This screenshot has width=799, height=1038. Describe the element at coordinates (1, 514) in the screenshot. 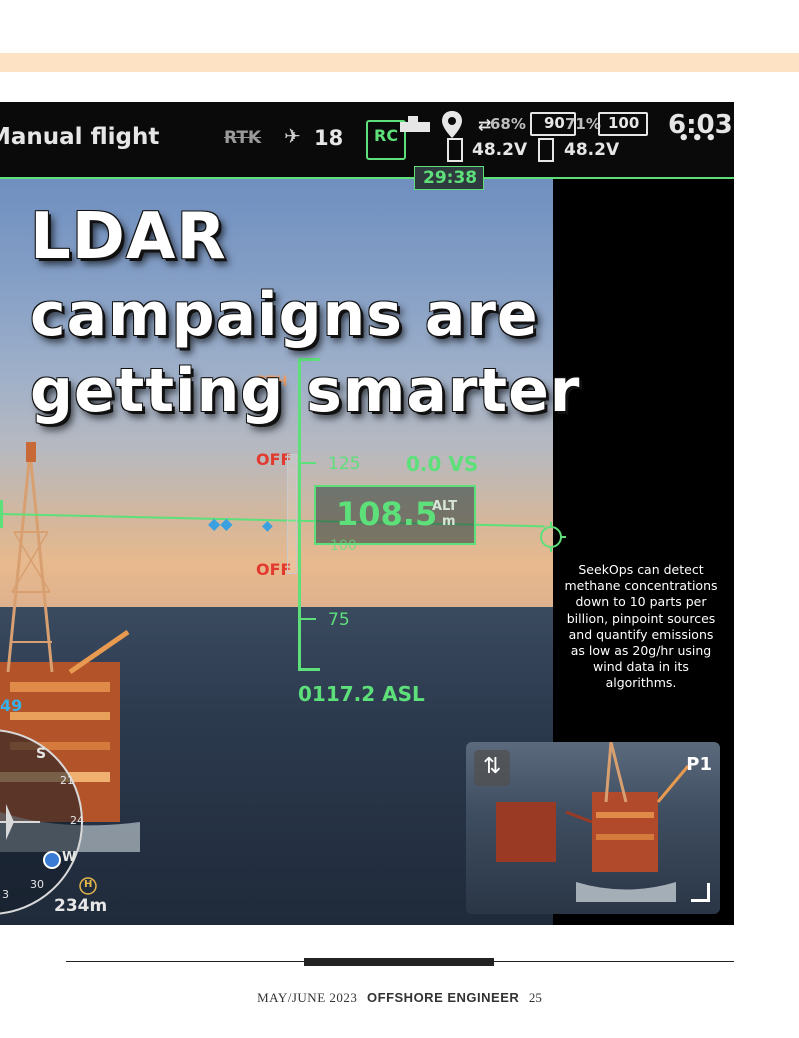

I see `horizon-left-marker` at that location.